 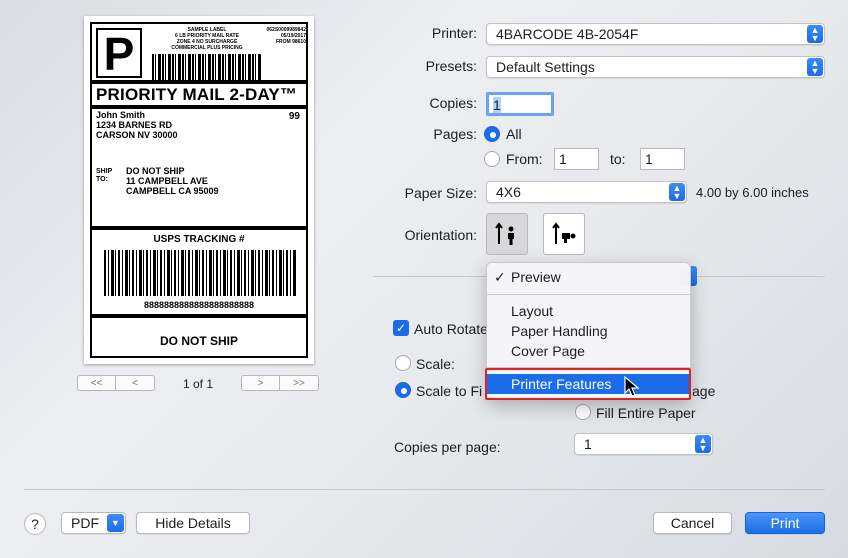 I want to click on pages-to-label: to:, so click(x=618, y=159).